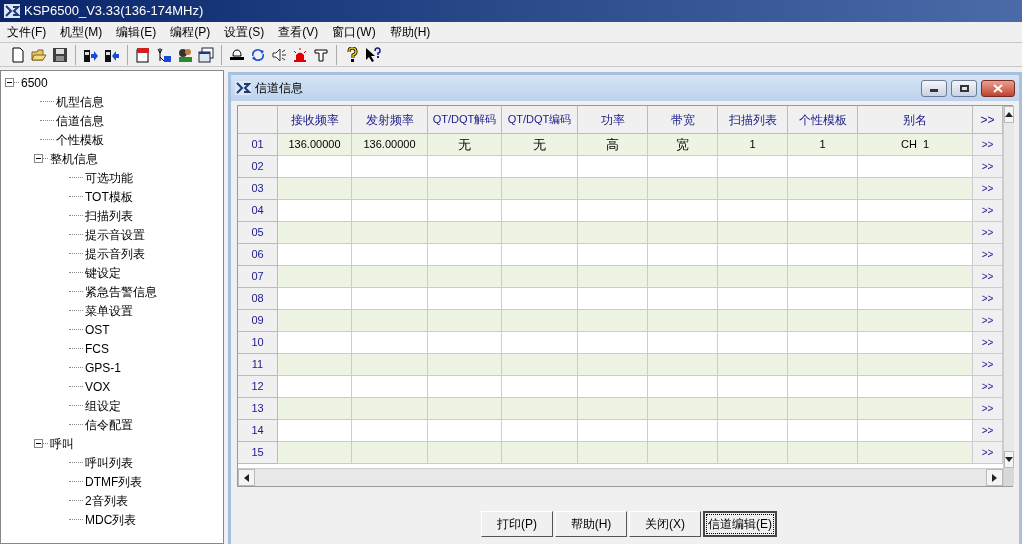 This screenshot has width=1022, height=544. Describe the element at coordinates (39, 54) in the screenshot. I see `folder-icon` at that location.